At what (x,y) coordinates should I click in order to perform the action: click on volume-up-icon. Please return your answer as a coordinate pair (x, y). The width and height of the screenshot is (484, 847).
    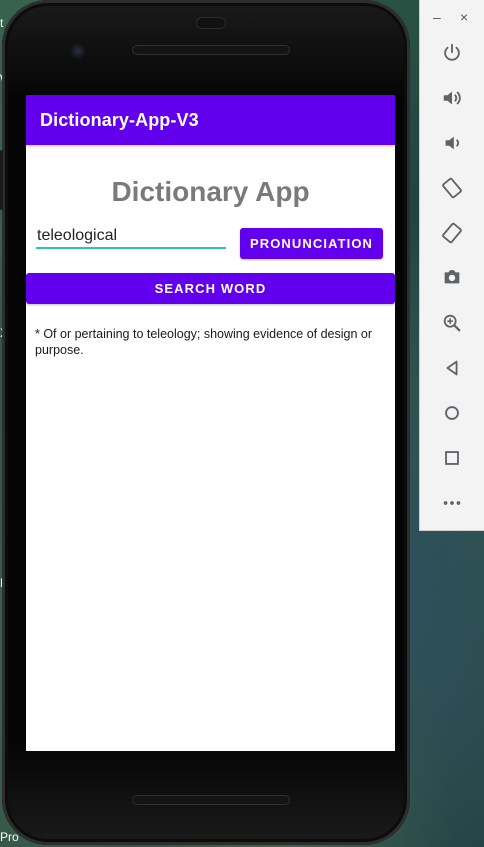
    Looking at the image, I should click on (452, 98).